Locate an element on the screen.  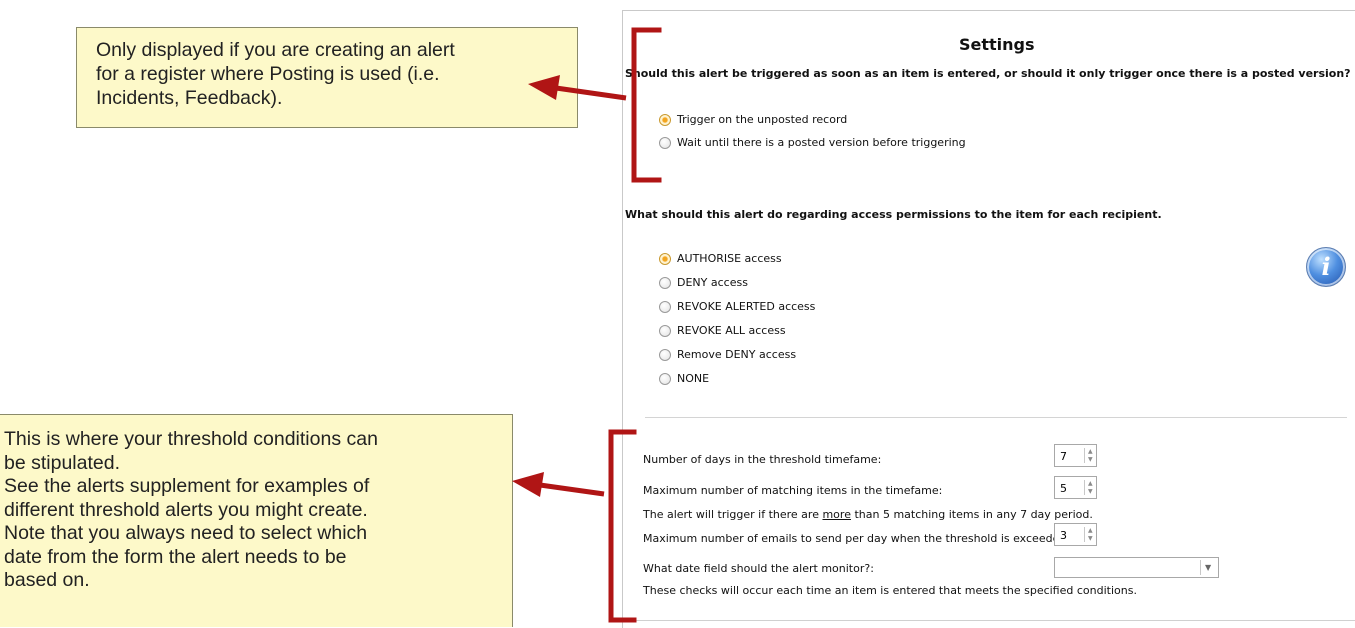
info-icon: i is located at coordinates (1326, 267).